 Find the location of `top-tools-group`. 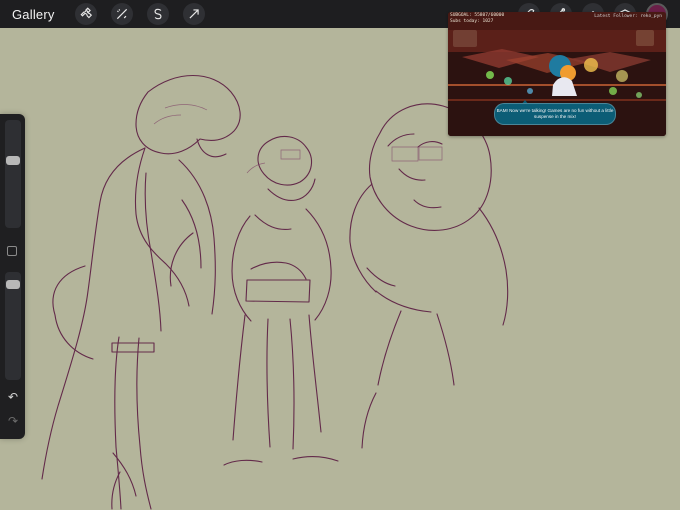

top-tools-group is located at coordinates (139, 14).